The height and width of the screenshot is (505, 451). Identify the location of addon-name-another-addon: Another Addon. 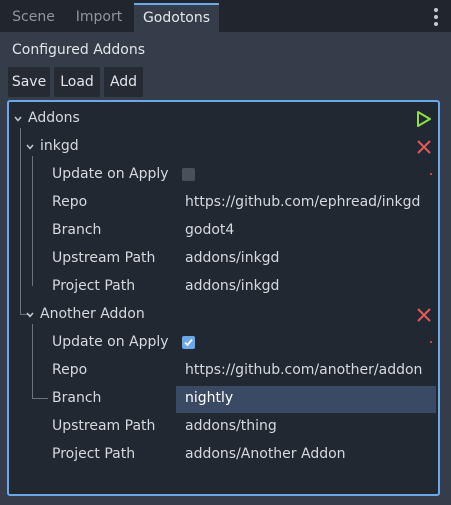
(92, 314).